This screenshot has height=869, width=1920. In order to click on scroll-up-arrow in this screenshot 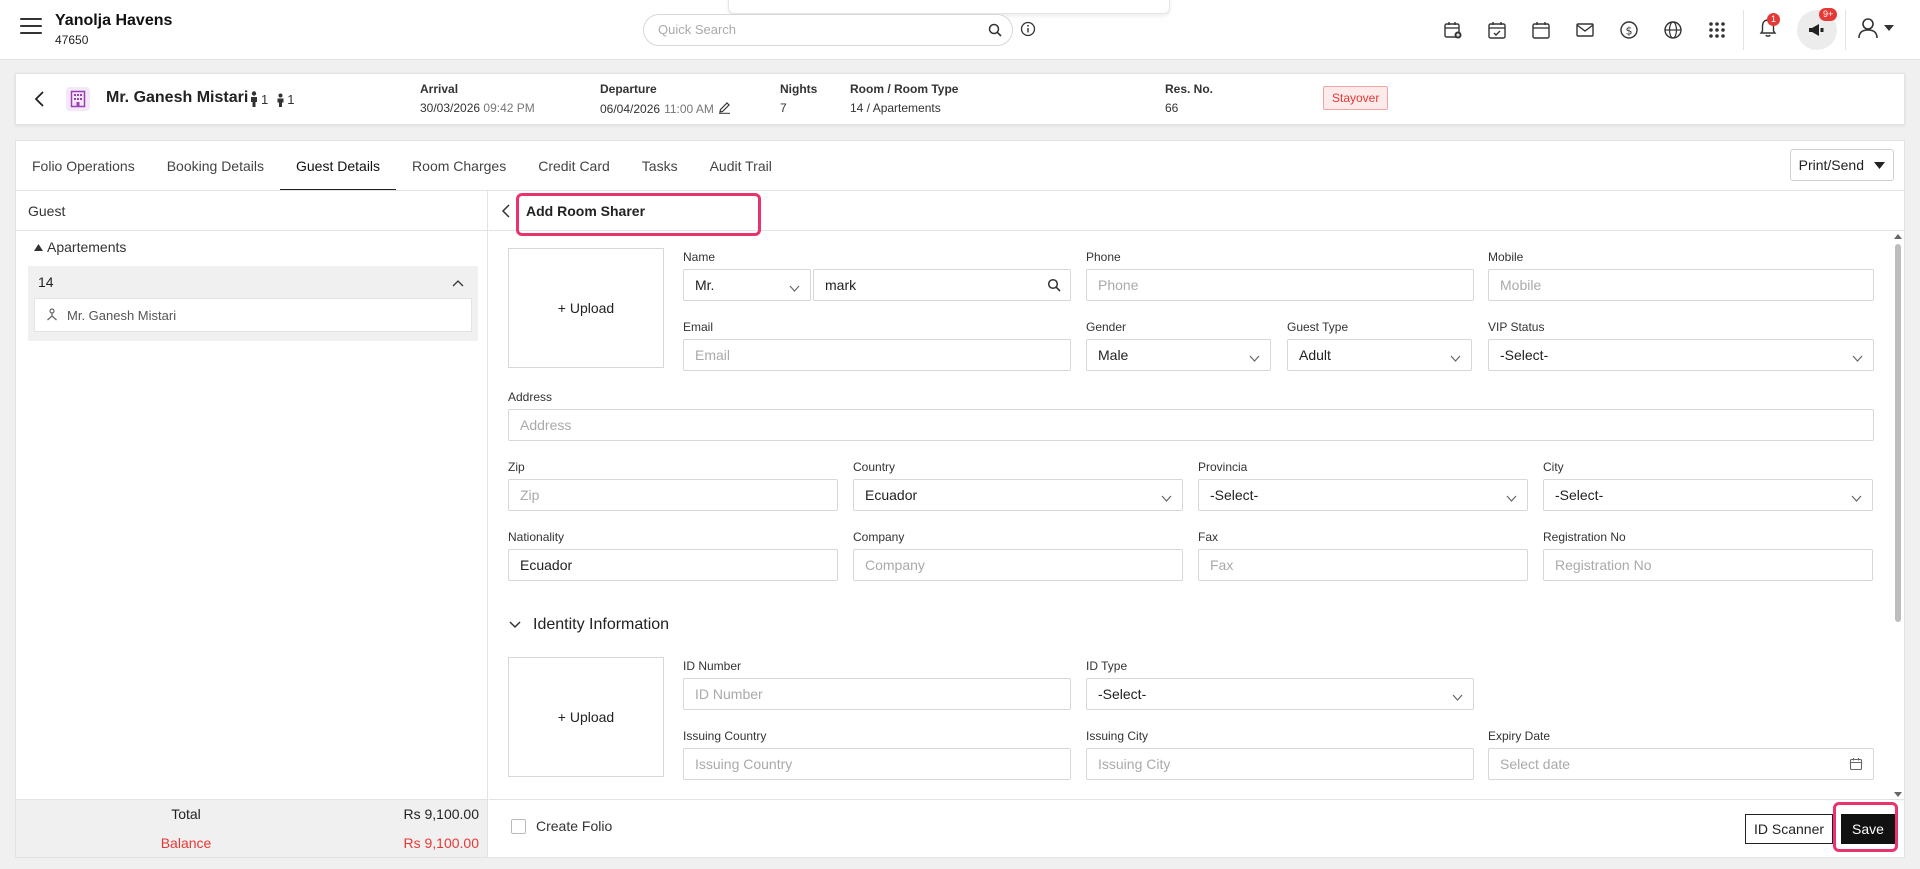, I will do `click(1898, 236)`.